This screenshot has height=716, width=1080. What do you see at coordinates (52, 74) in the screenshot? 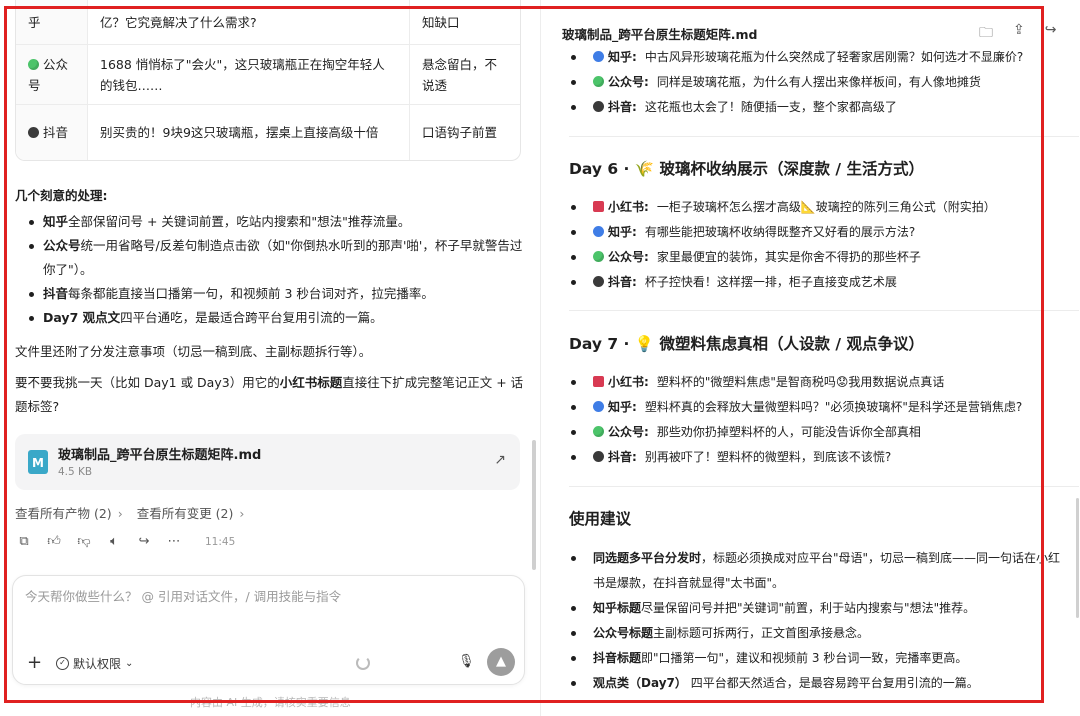
I see `platform-cell: 公众号` at bounding box center [52, 74].